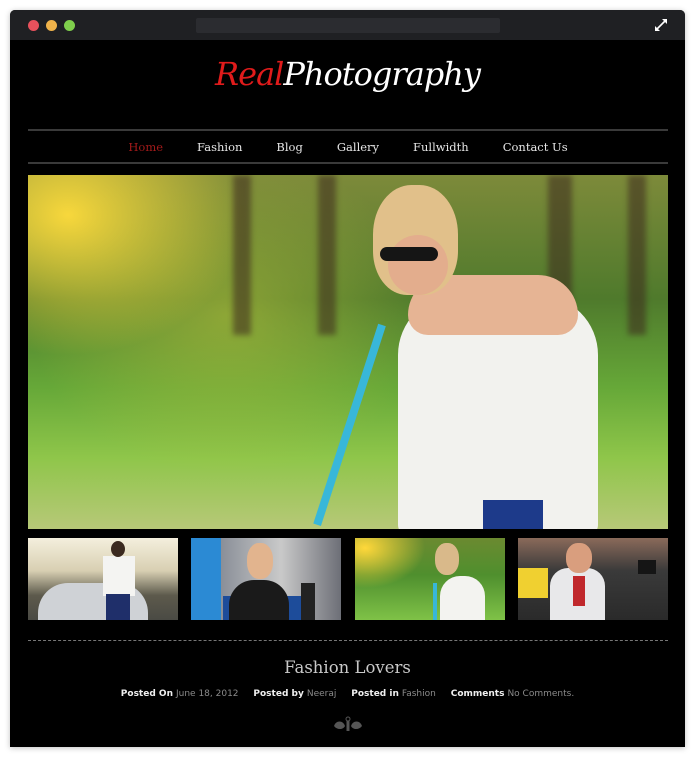 The height and width of the screenshot is (761, 695). I want to click on posted-in-label: Posted in, so click(375, 694).